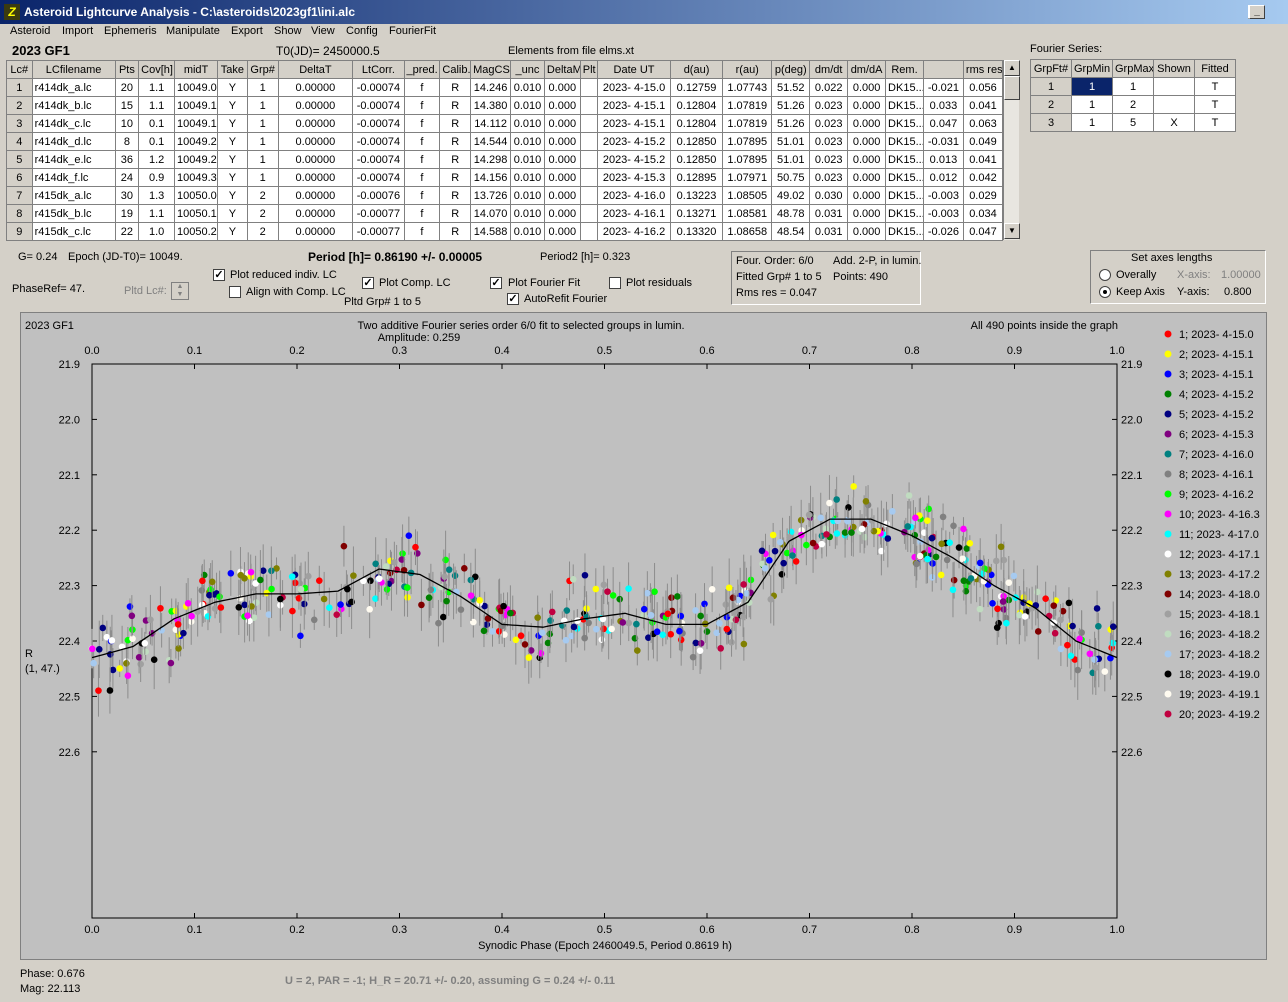  What do you see at coordinates (527, 105) in the screenshot?
I see `table-cell: 0.010` at bounding box center [527, 105].